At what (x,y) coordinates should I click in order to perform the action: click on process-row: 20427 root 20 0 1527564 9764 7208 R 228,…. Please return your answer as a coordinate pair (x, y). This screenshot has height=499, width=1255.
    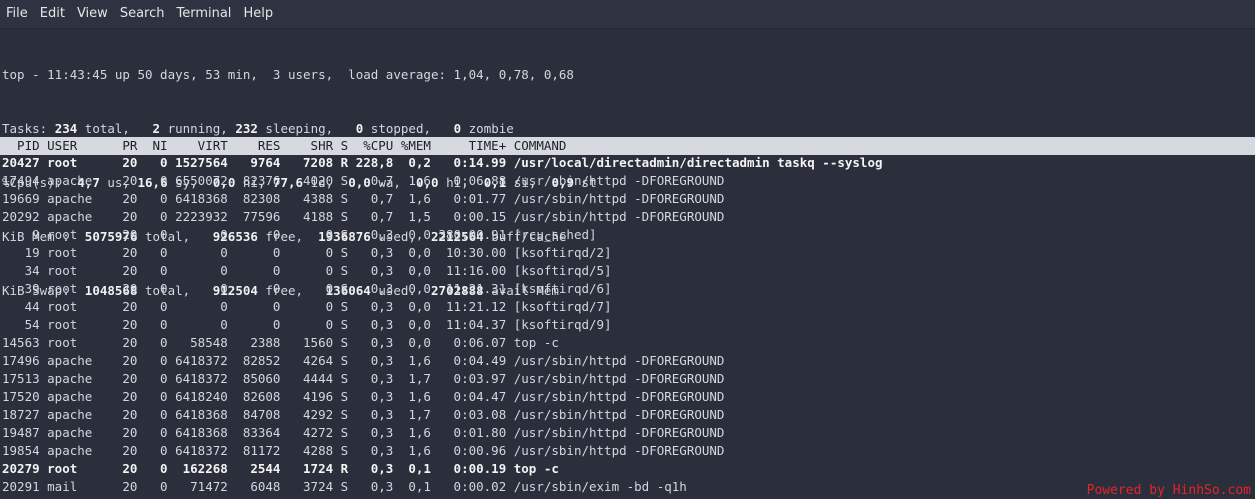
    Looking at the image, I should click on (442, 162).